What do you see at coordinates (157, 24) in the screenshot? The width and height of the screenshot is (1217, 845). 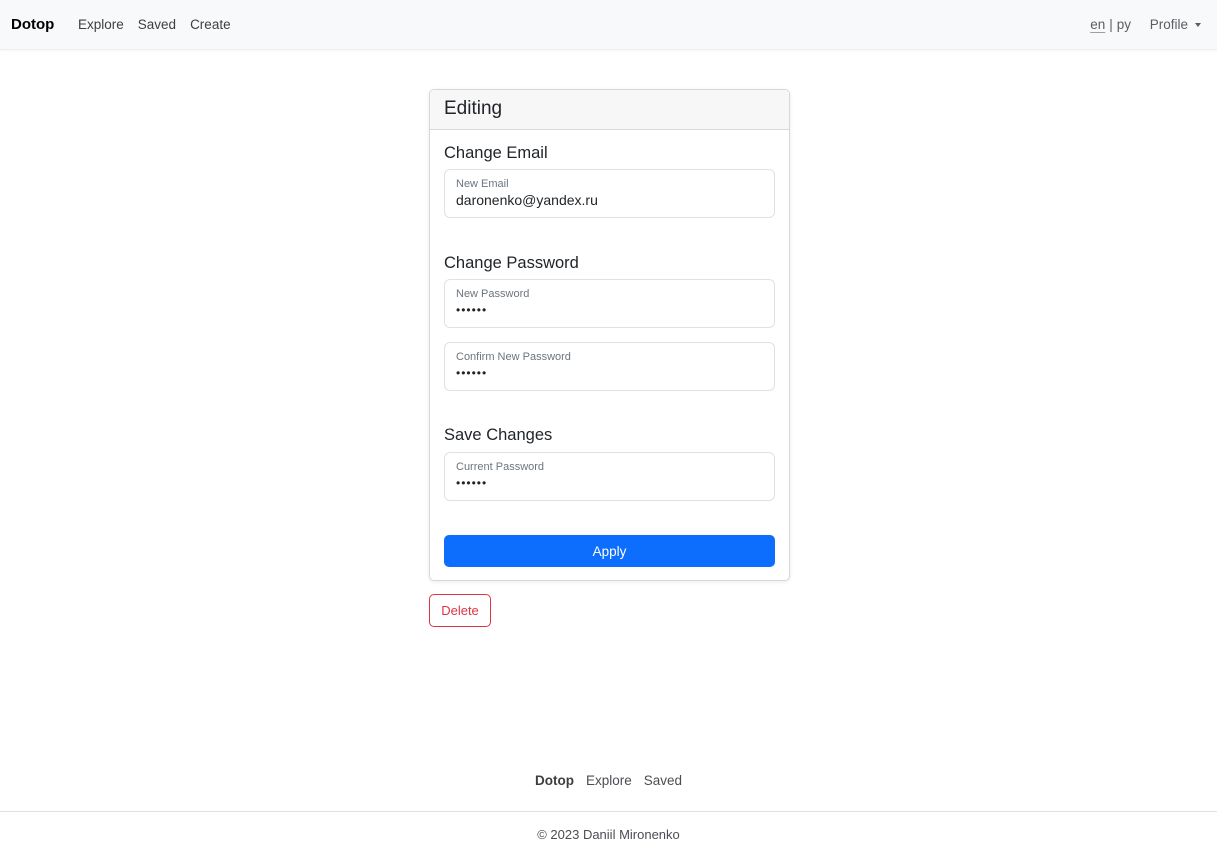 I see `nav-saved-link: Saved` at bounding box center [157, 24].